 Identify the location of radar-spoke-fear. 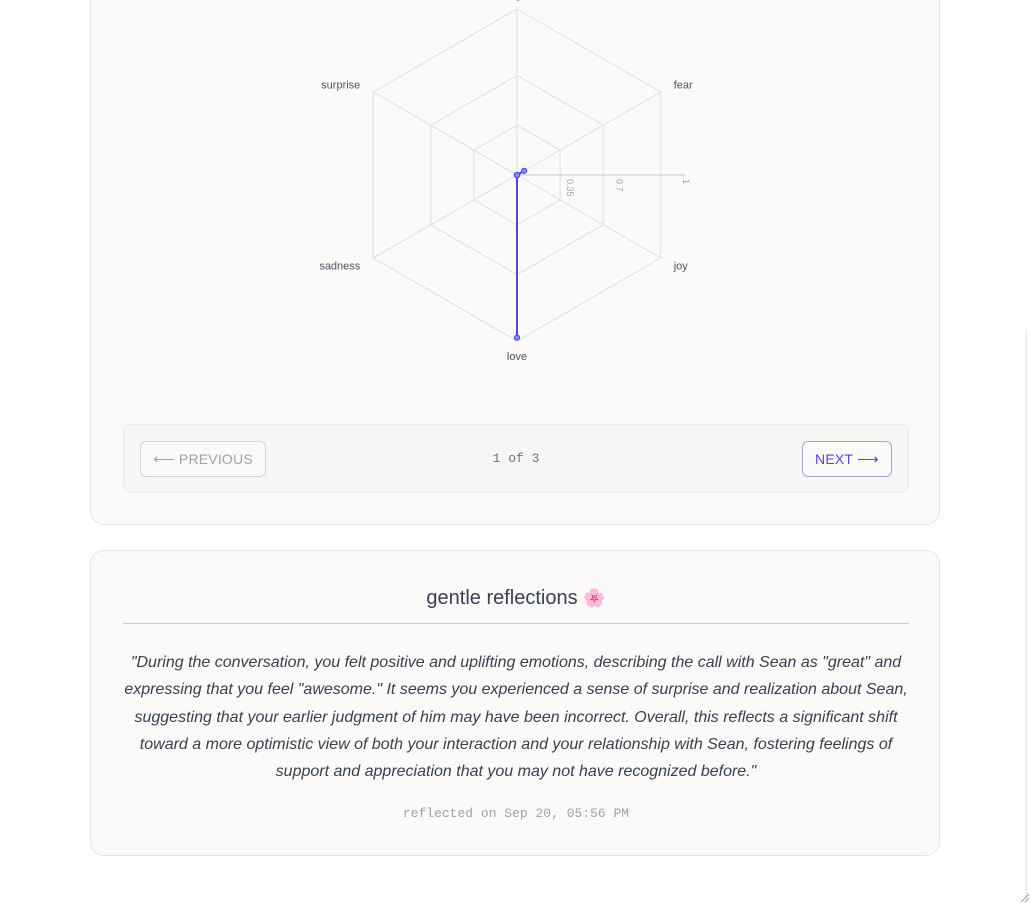
(589, 133).